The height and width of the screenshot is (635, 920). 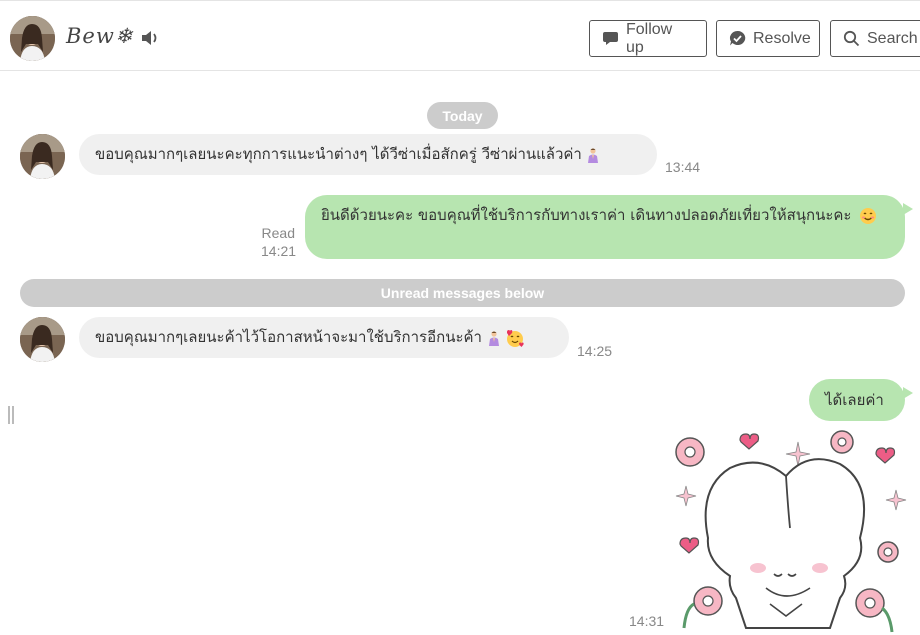 What do you see at coordinates (462, 115) in the screenshot?
I see `date-divider-today: Today` at bounding box center [462, 115].